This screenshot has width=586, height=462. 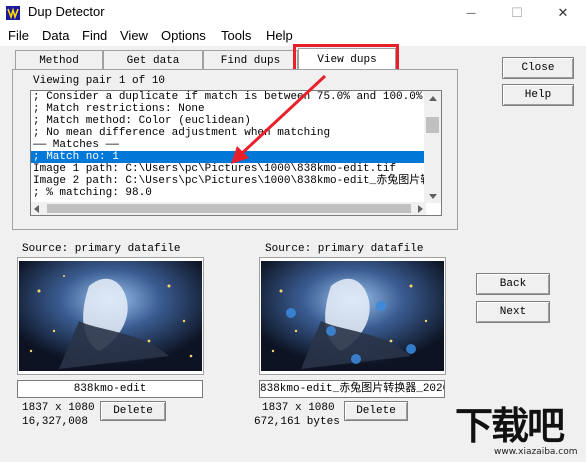 I want to click on help-button: Help, so click(x=538, y=95).